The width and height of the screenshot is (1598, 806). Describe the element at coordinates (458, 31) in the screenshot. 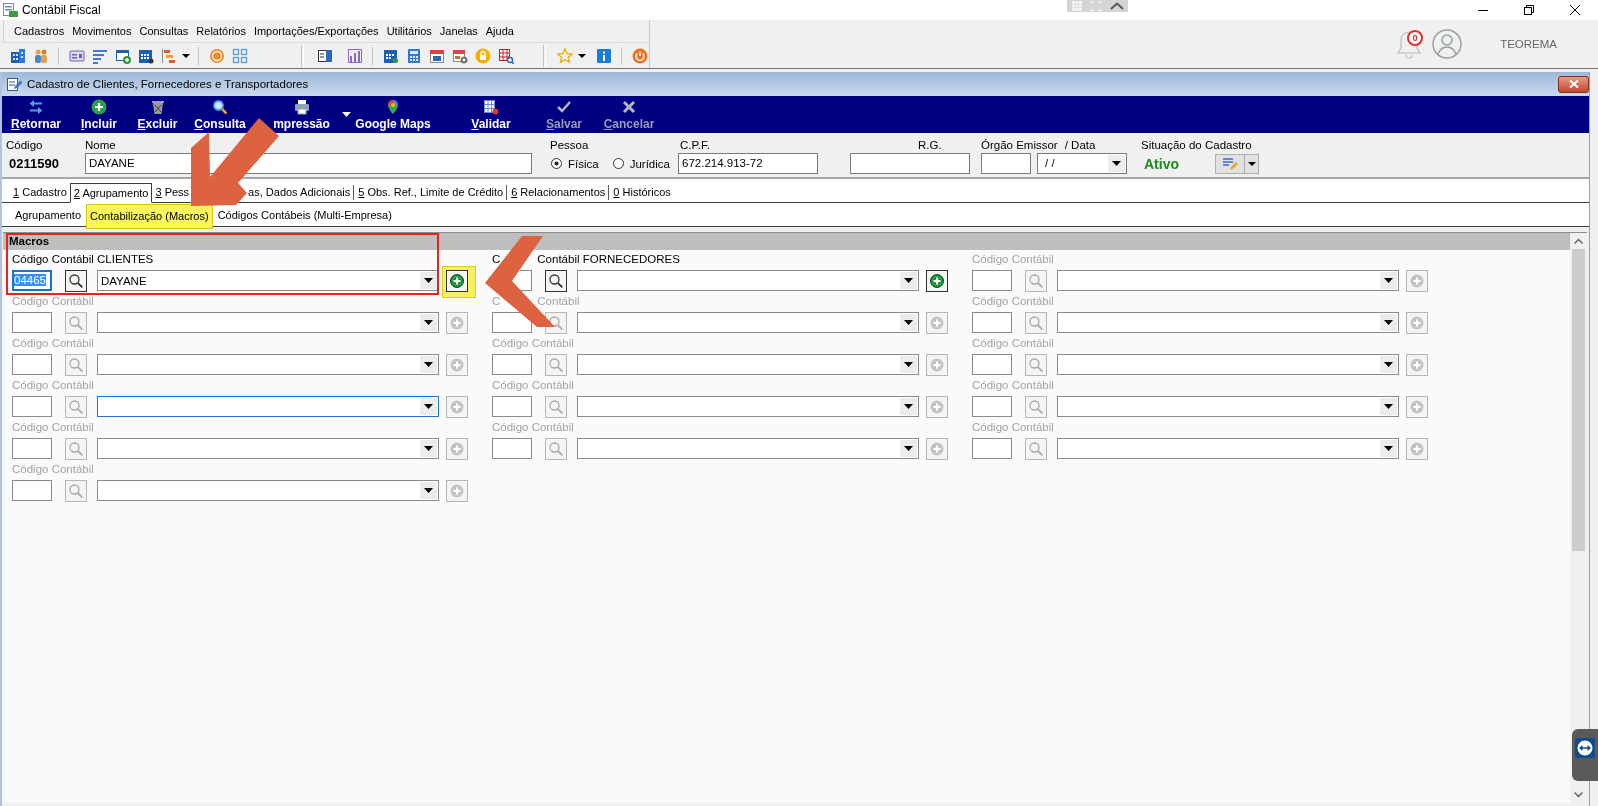

I see `menu-item: Janelas` at that location.